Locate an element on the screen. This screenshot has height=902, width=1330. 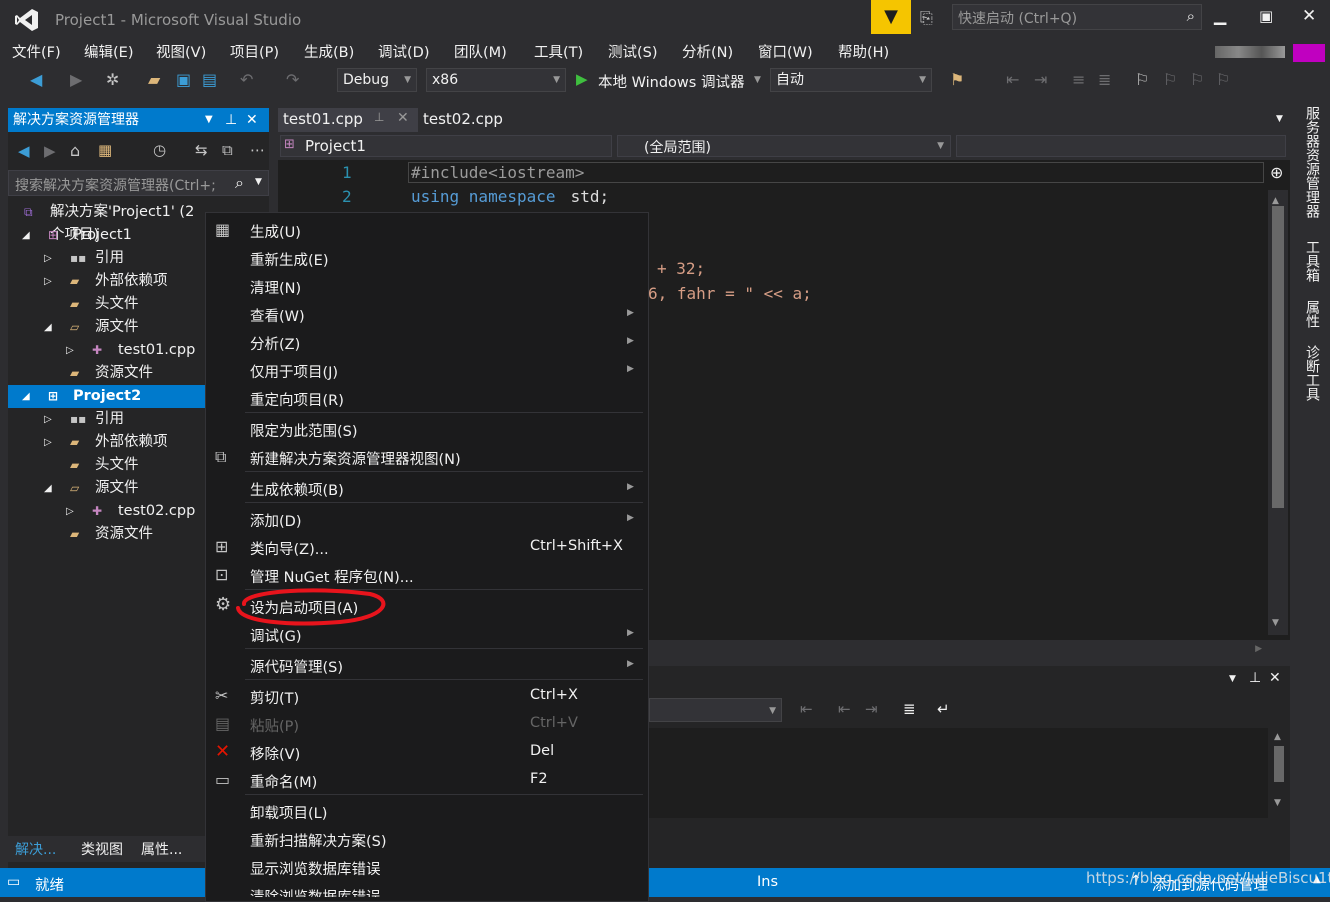
menu-tools: 工具(T) is located at coordinates (558, 51).